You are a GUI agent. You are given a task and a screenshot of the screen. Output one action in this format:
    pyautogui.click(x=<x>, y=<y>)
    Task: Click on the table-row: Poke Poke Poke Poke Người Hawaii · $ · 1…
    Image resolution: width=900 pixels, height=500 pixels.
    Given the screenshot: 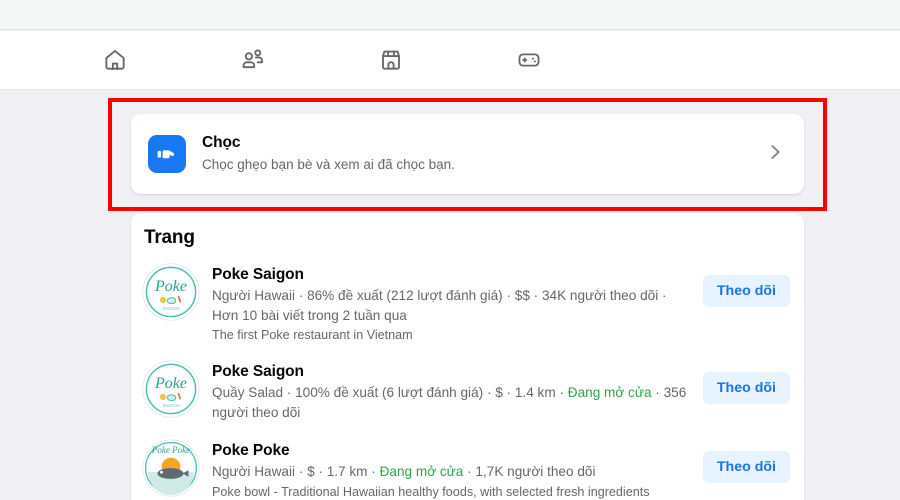 What is the action you would take?
    pyautogui.click(x=467, y=465)
    